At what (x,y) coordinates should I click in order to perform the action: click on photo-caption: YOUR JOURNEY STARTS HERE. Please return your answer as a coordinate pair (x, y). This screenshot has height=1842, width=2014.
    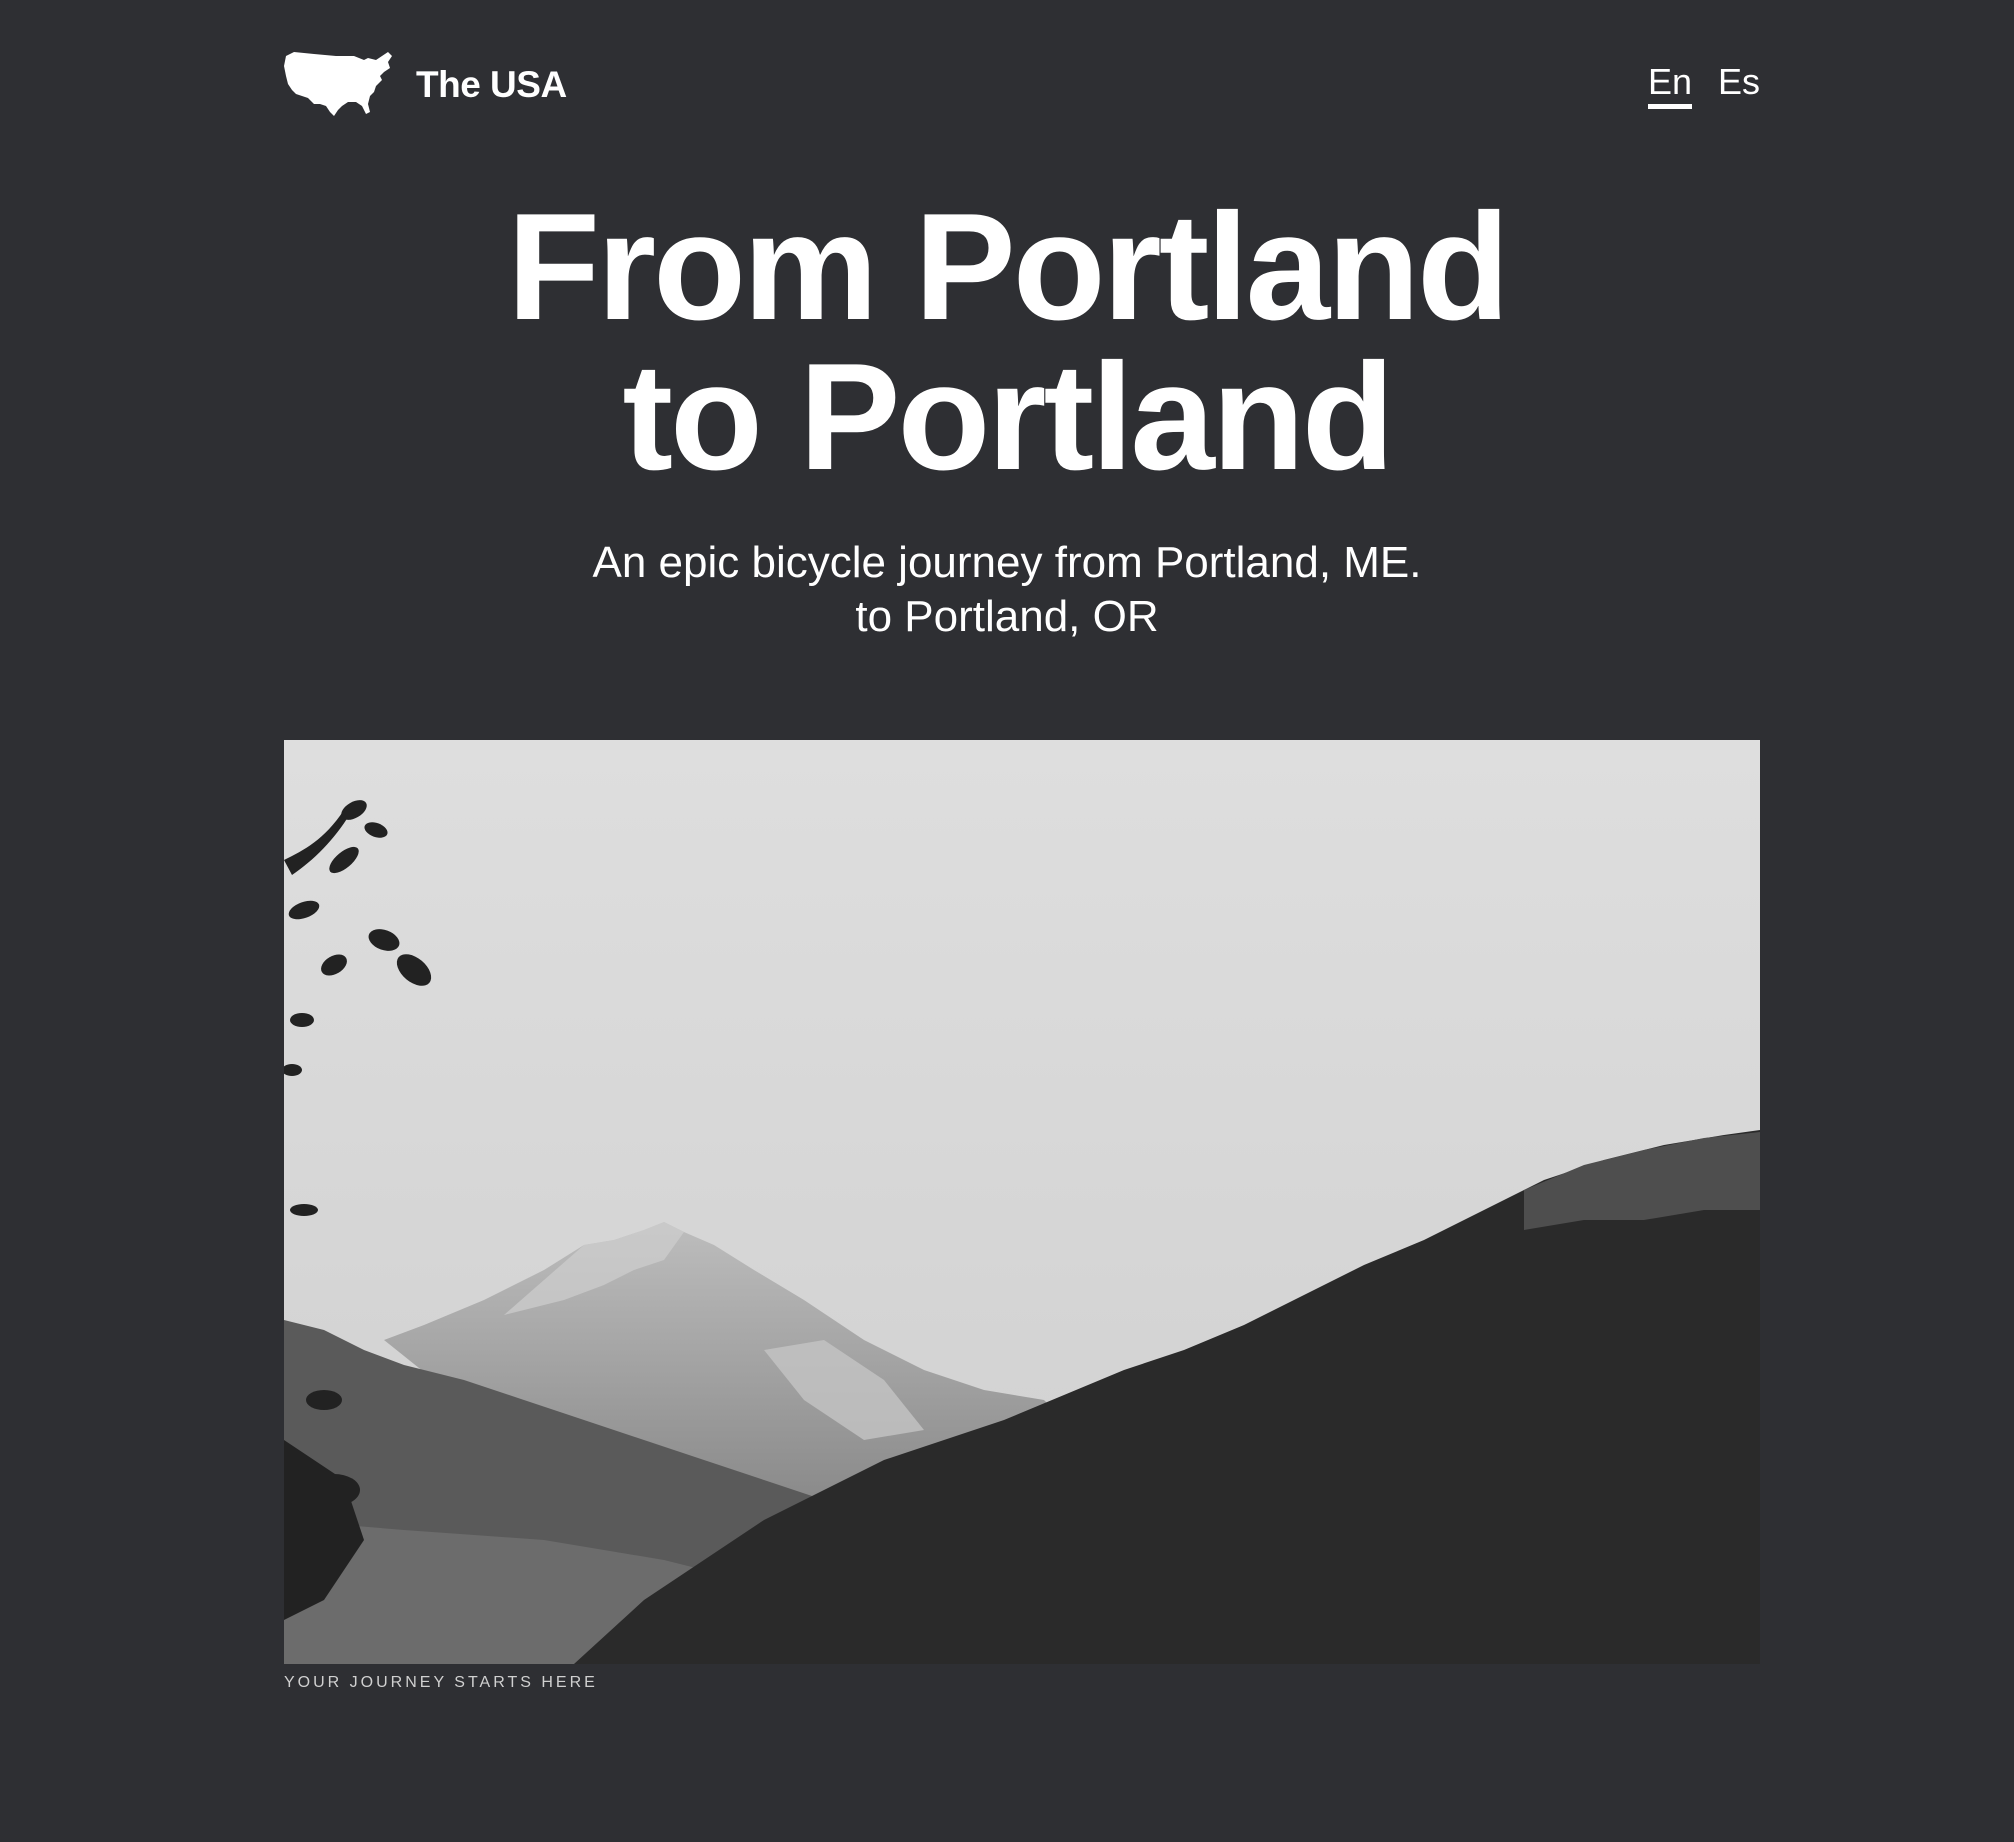
    Looking at the image, I should click on (441, 1682).